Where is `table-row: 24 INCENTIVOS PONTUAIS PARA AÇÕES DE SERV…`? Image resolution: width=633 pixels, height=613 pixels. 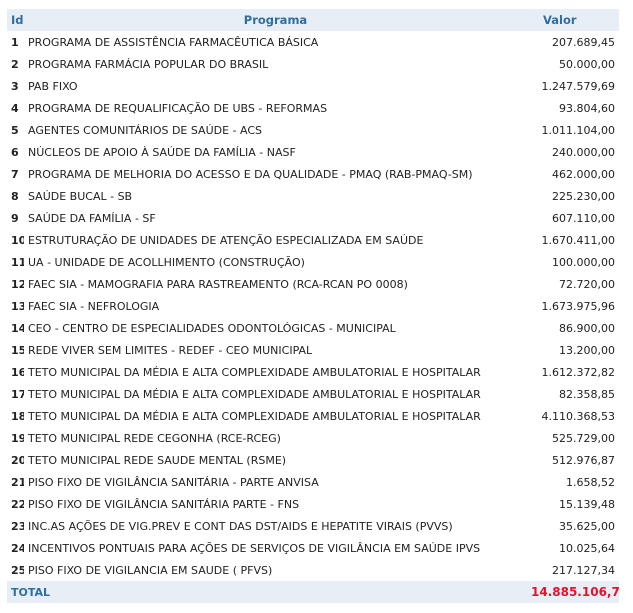 table-row: 24 INCENTIVOS PONTUAIS PARA AÇÕES DE SERV… is located at coordinates (313, 548).